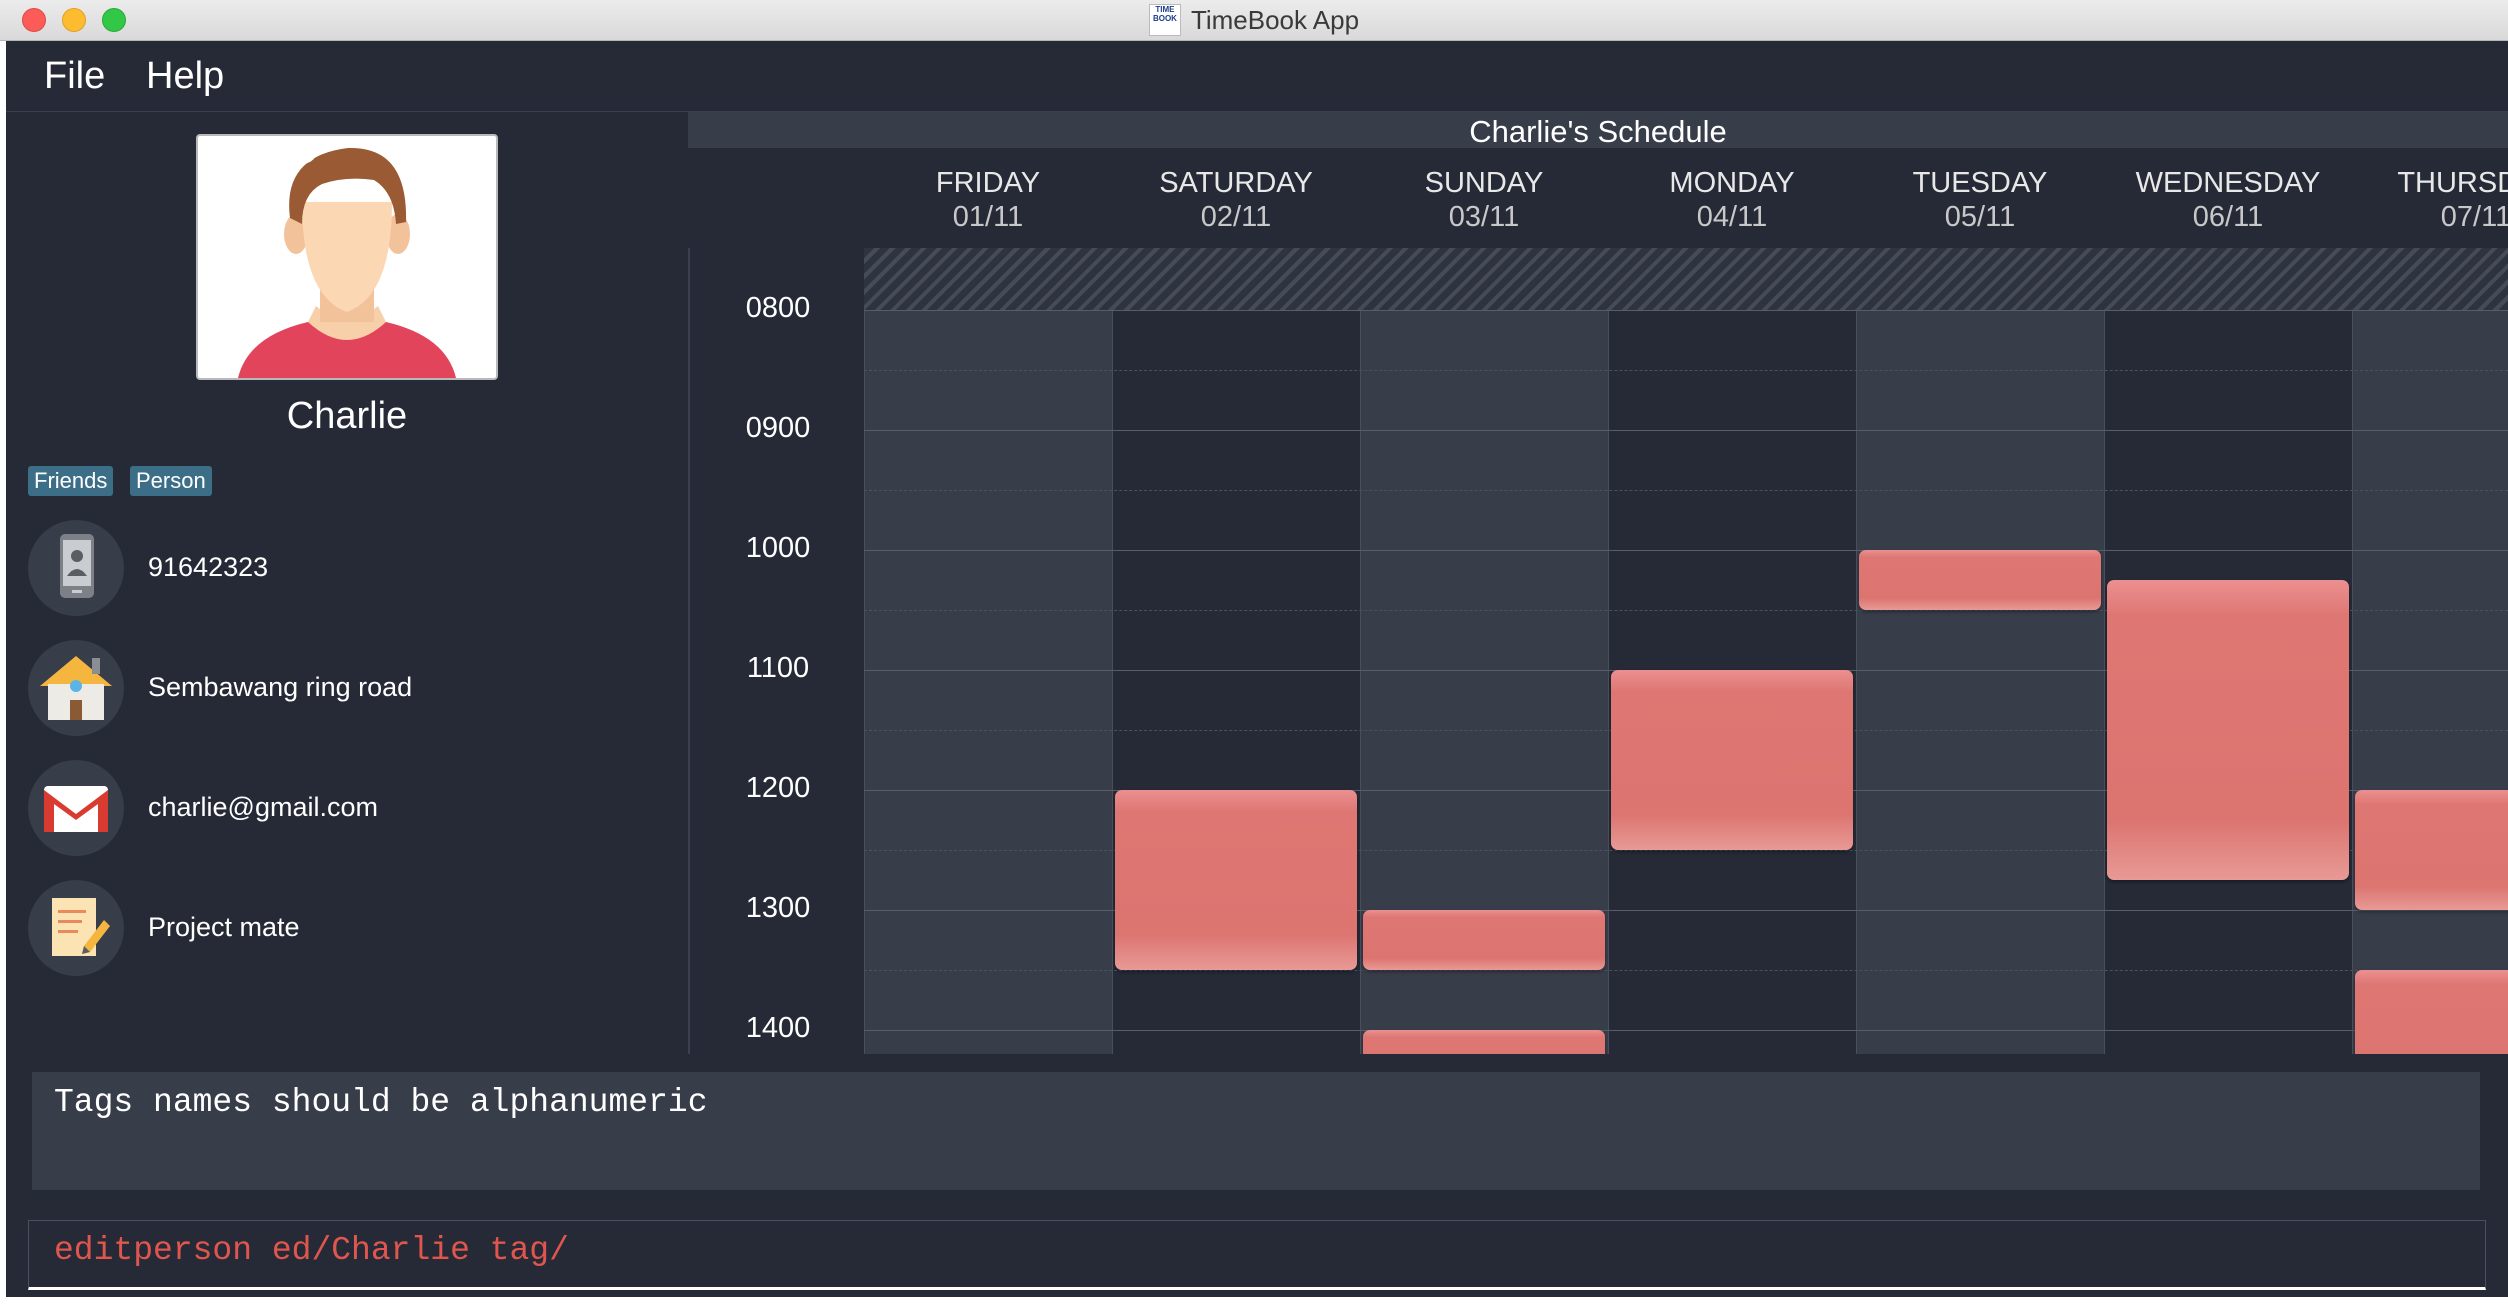  I want to click on email: charlie@gmail.com, so click(263, 807).